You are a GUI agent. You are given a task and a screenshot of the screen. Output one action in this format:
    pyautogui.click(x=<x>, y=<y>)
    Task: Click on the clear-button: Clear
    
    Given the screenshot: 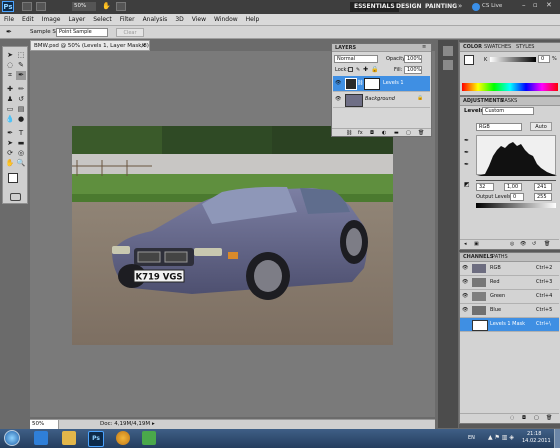 What is the action you would take?
    pyautogui.click(x=130, y=32)
    